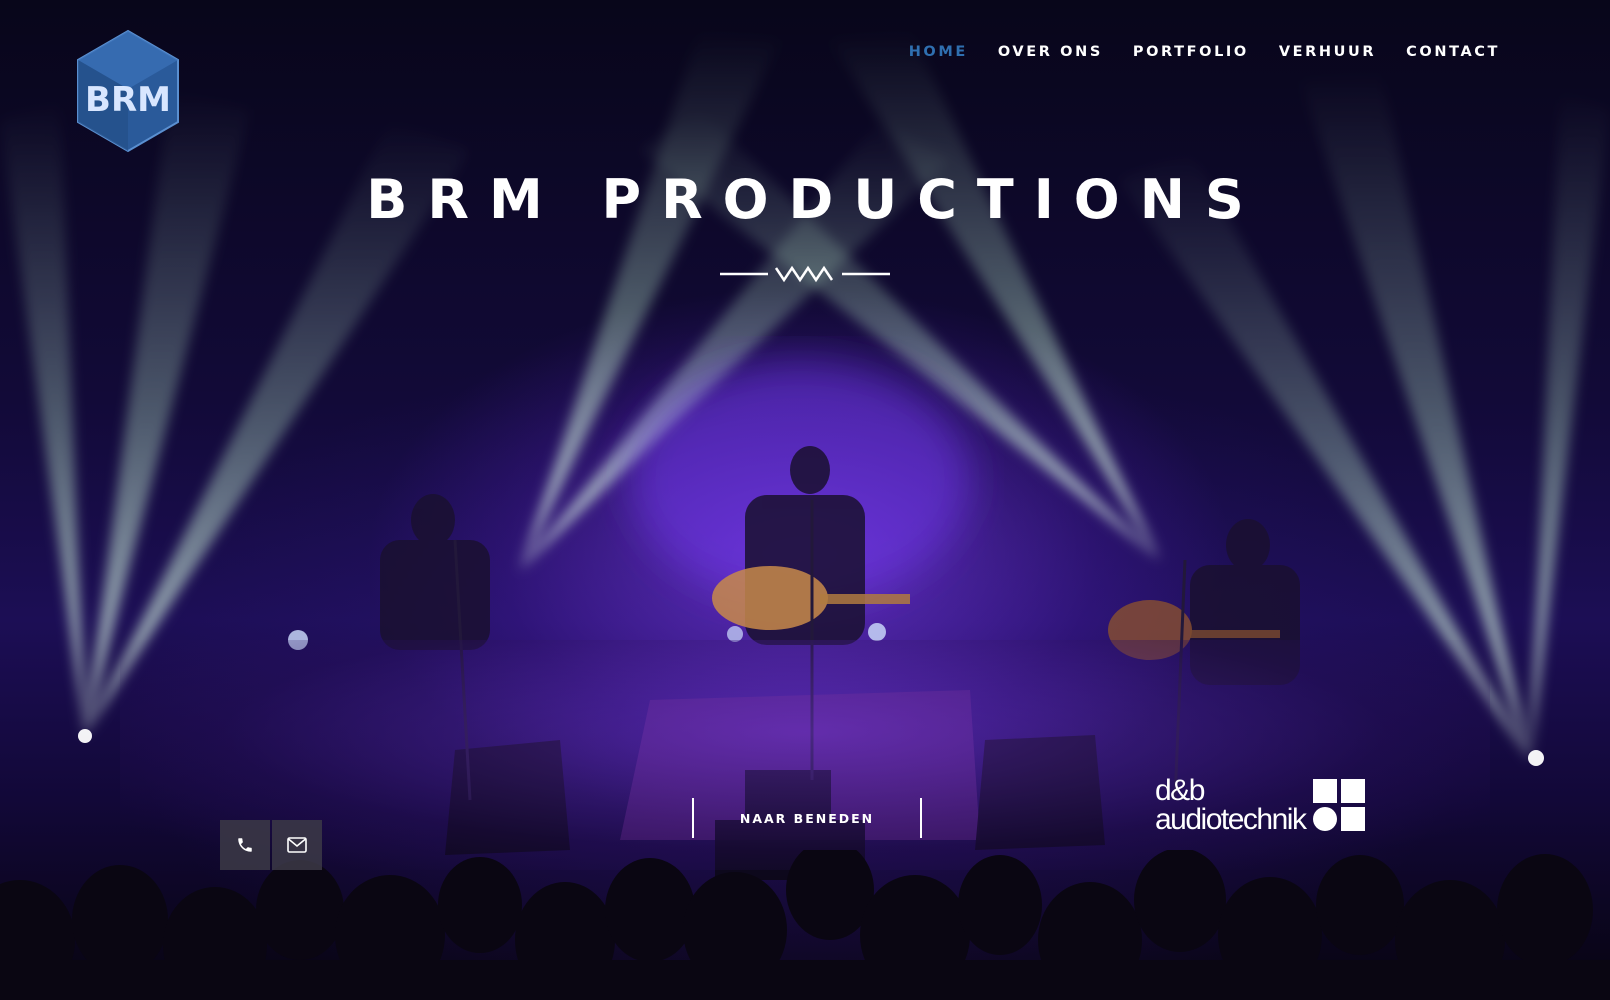 This screenshot has width=1610, height=1000. I want to click on logo-text: BRM, so click(128, 100).